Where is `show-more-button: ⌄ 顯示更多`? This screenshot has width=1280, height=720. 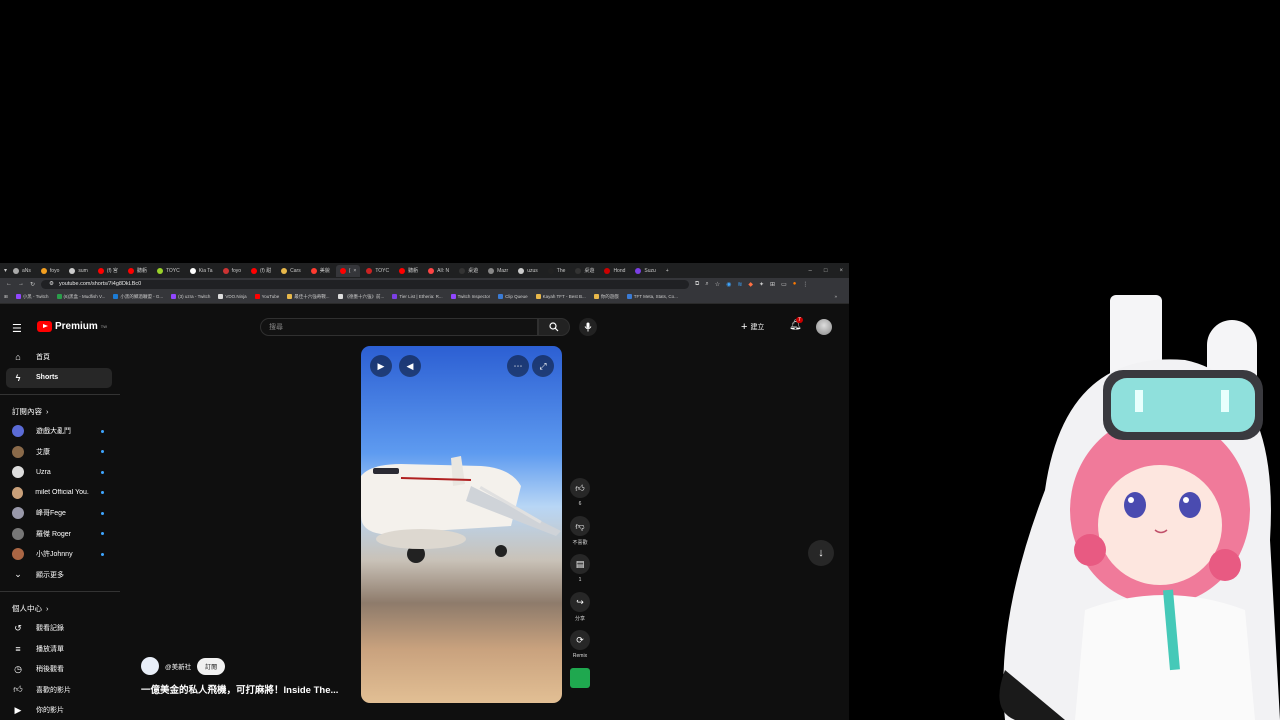
show-more-button: ⌄ 顯示更多 is located at coordinates (60, 575).